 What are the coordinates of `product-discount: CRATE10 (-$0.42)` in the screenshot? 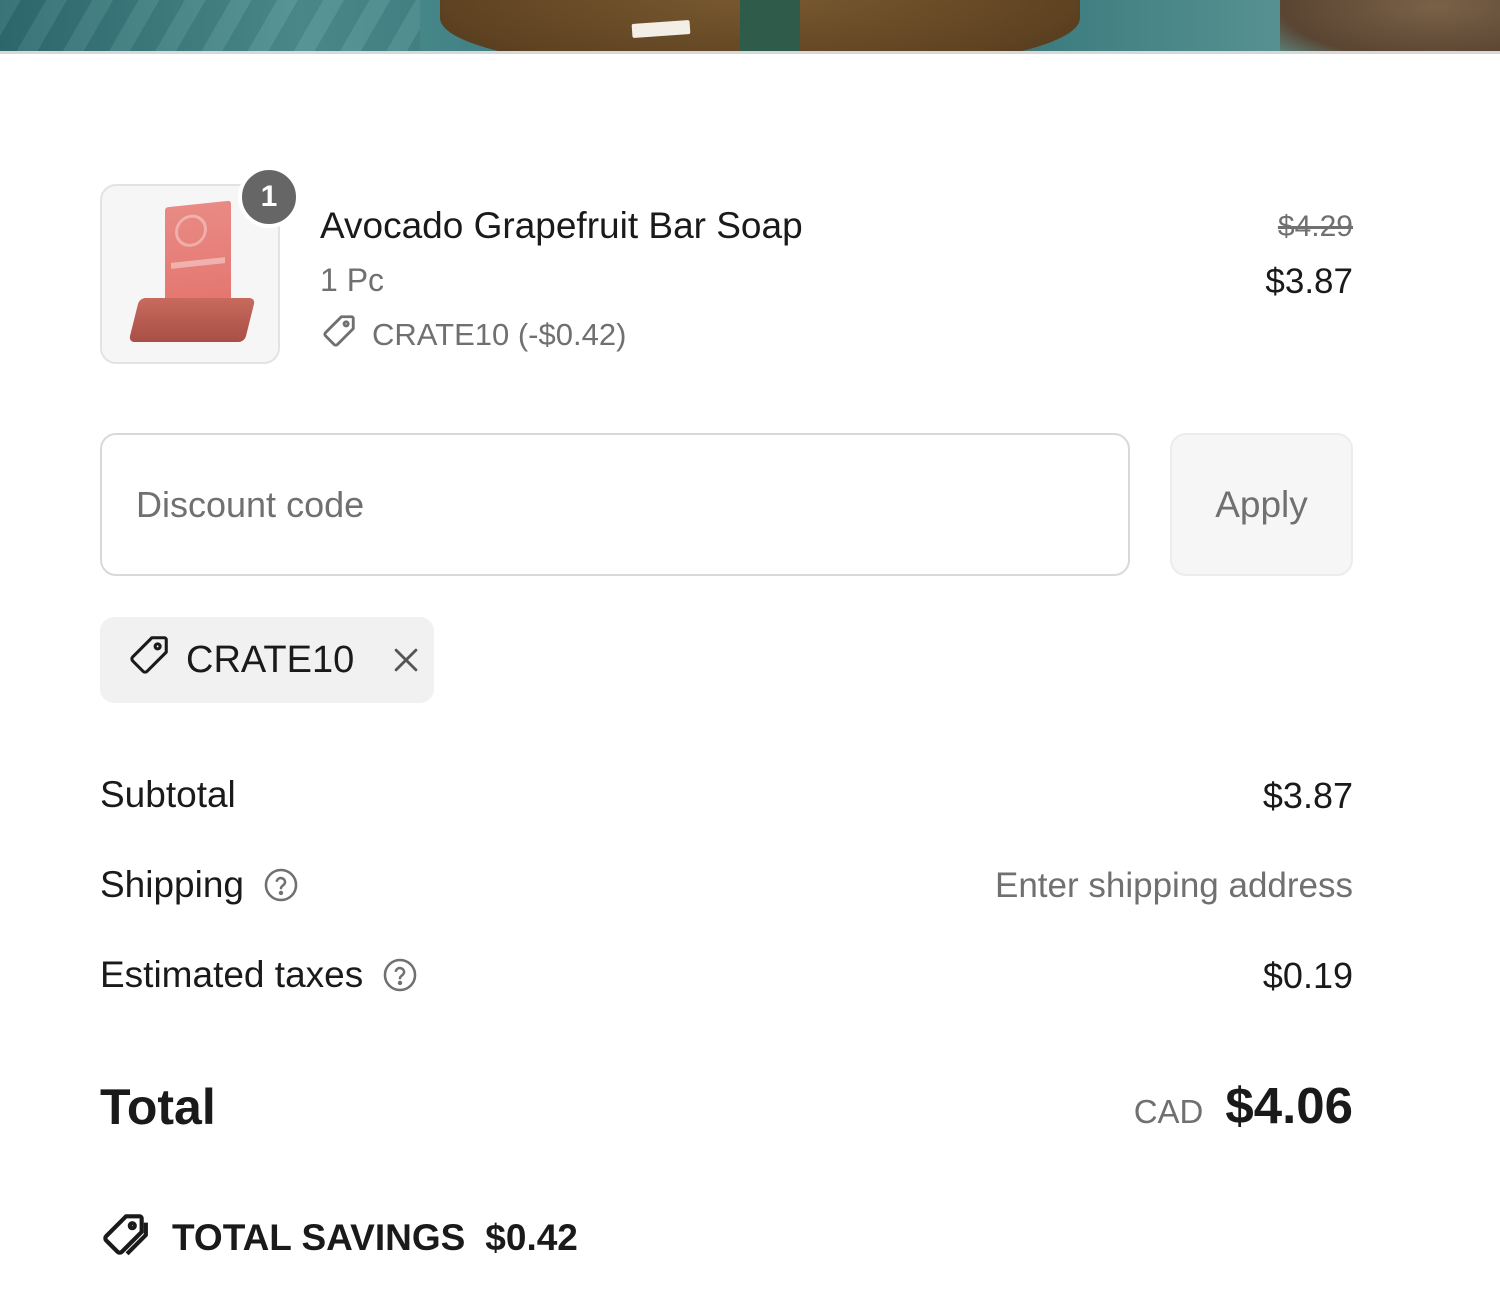 It's located at (473, 335).